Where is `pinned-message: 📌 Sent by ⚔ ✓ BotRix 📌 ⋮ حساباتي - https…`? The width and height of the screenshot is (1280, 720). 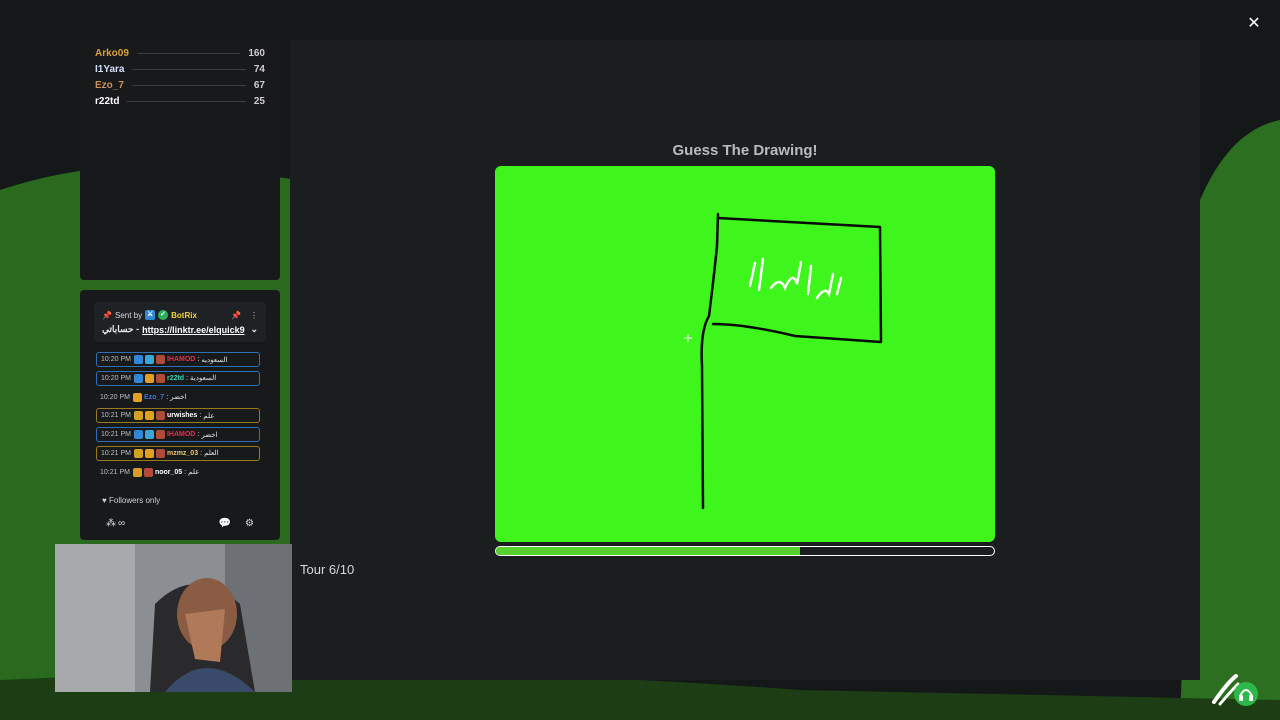 pinned-message: 📌 Sent by ⚔ ✓ BotRix 📌 ⋮ حساباتي - https… is located at coordinates (180, 322).